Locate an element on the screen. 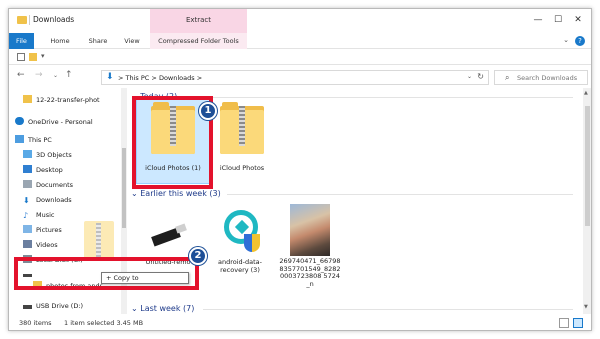 The image size is (600, 339). scroll-up-icon: ▲ is located at coordinates (586, 93).